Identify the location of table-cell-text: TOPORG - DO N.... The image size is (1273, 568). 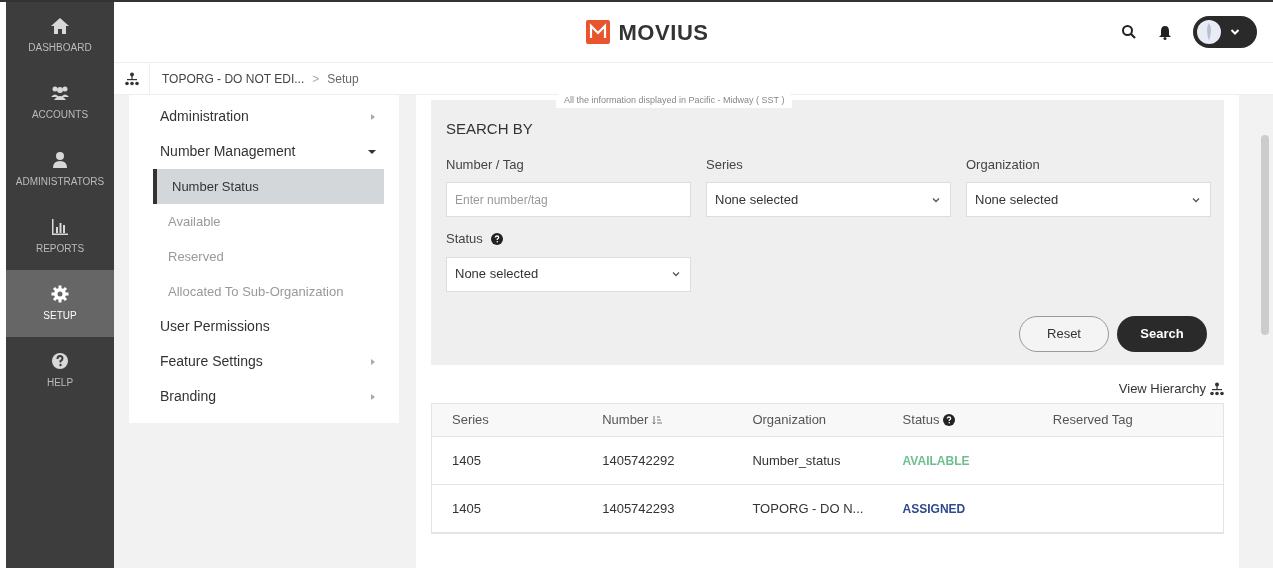
(808, 508).